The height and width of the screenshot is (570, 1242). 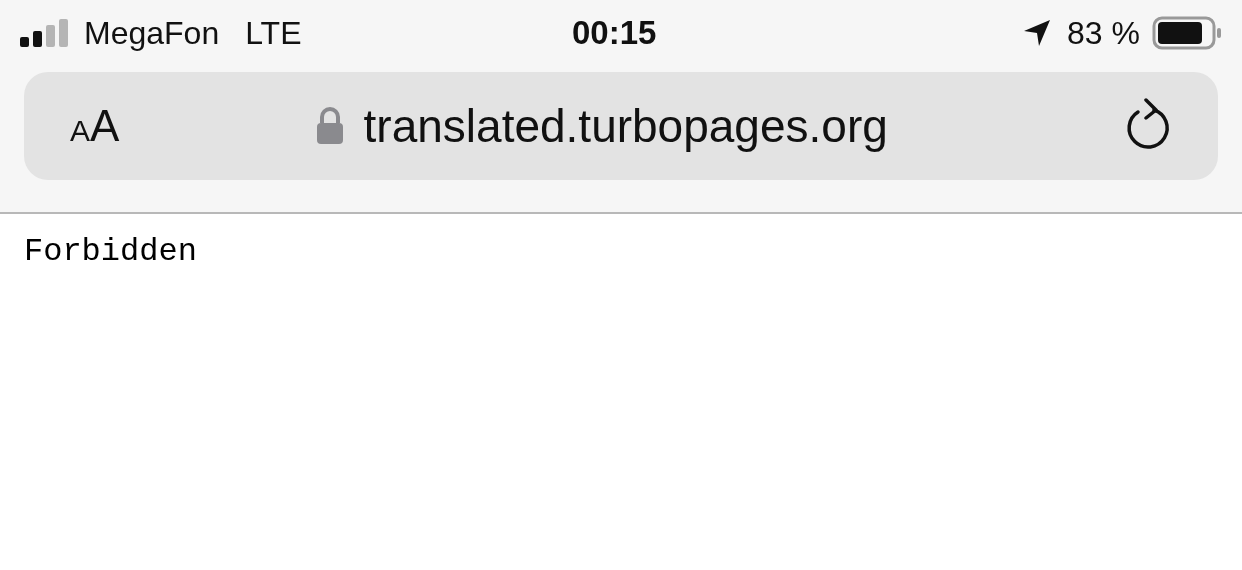 I want to click on battery-icon, so click(x=1187, y=33).